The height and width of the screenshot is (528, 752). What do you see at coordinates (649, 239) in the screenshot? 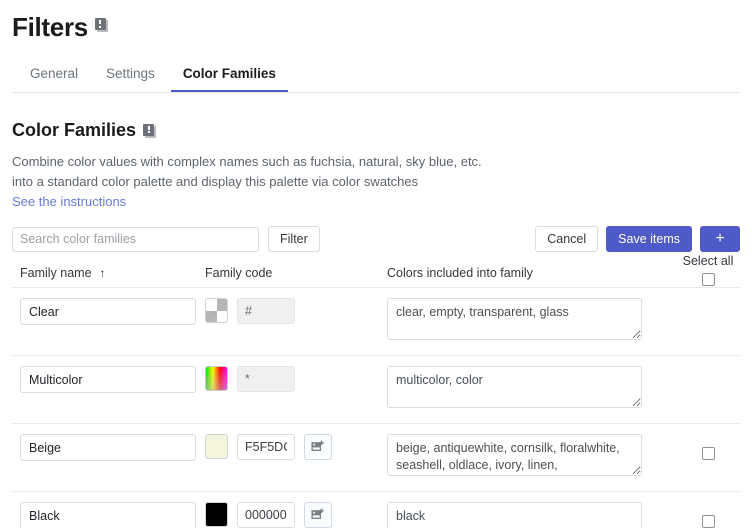
I see `save-items-button: Save items` at bounding box center [649, 239].